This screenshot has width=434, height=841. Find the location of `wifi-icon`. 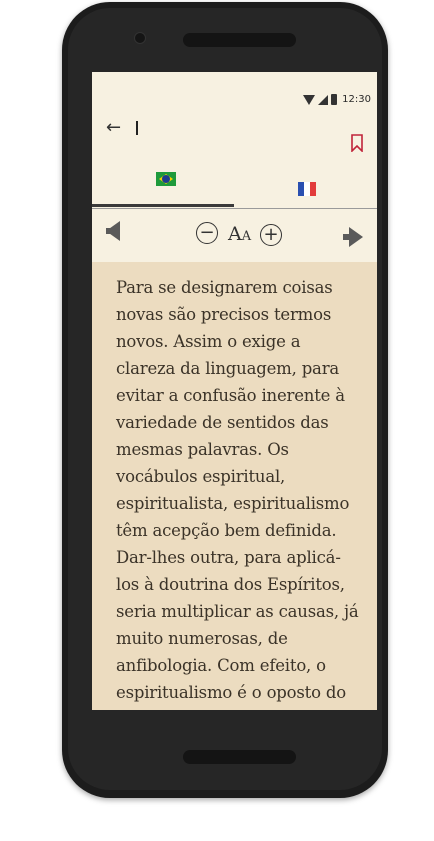

wifi-icon is located at coordinates (309, 99).